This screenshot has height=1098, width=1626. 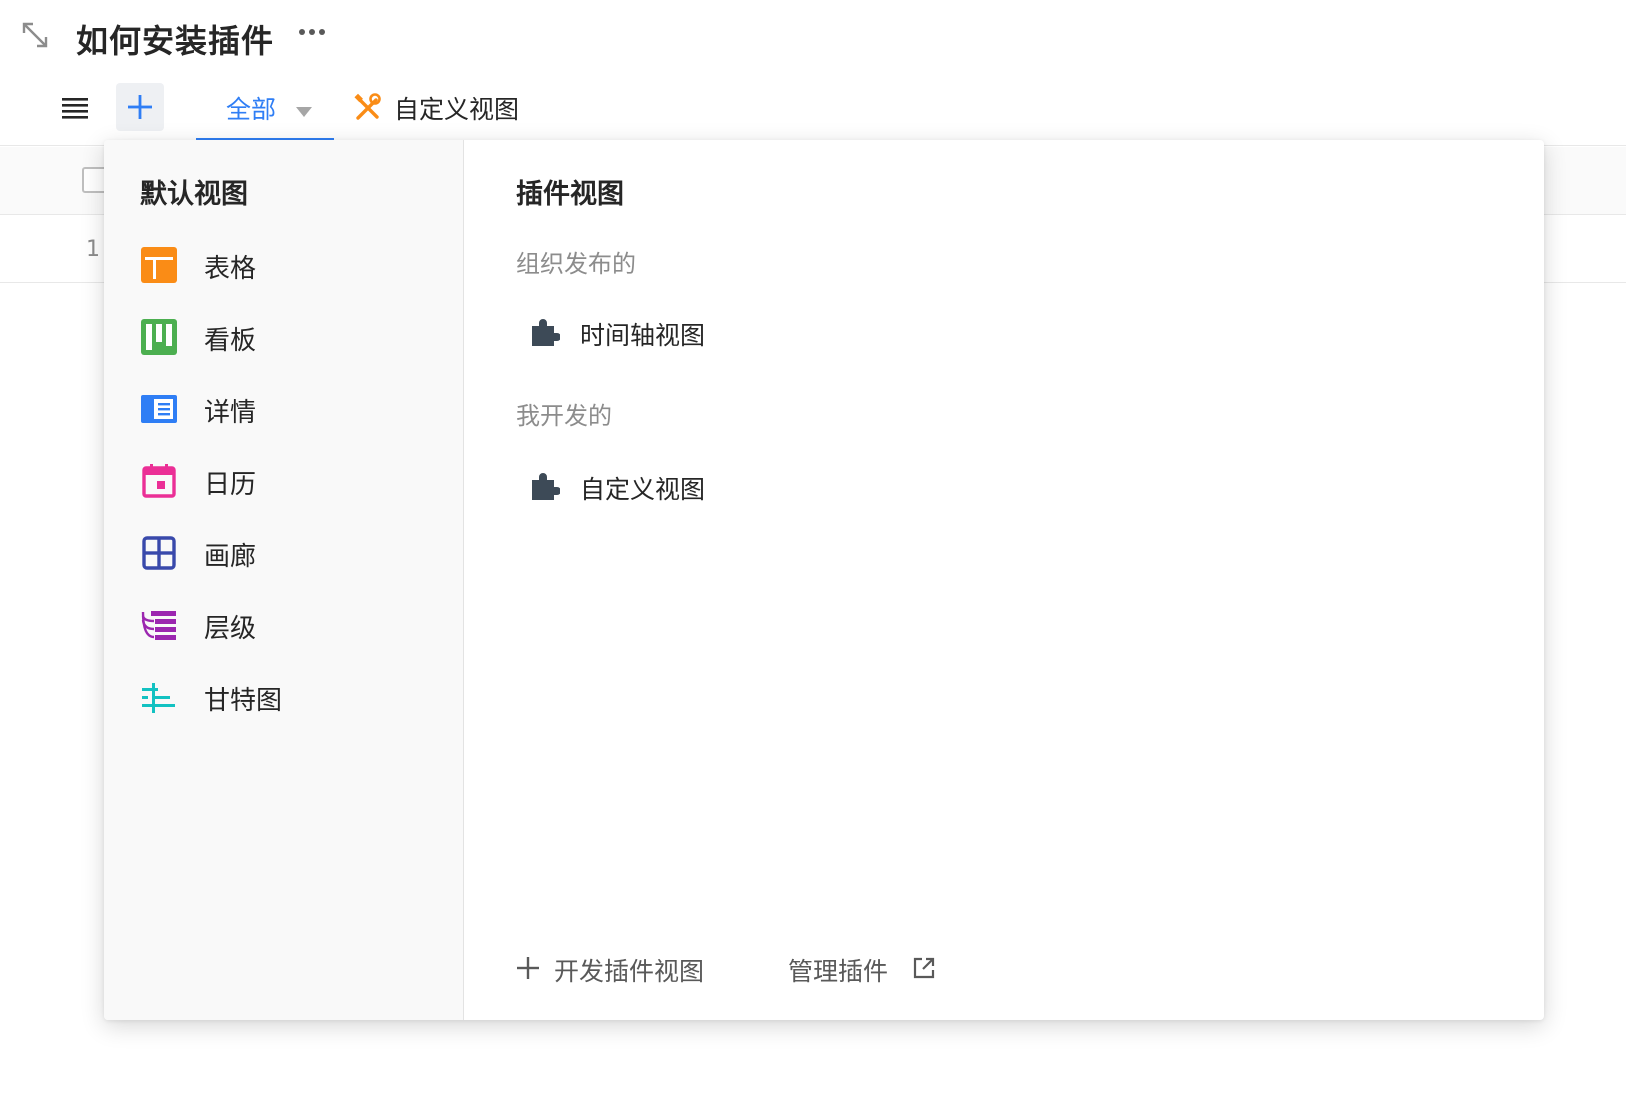 What do you see at coordinates (290, 624) in the screenshot?
I see `view-item-hierarchy: 层级` at bounding box center [290, 624].